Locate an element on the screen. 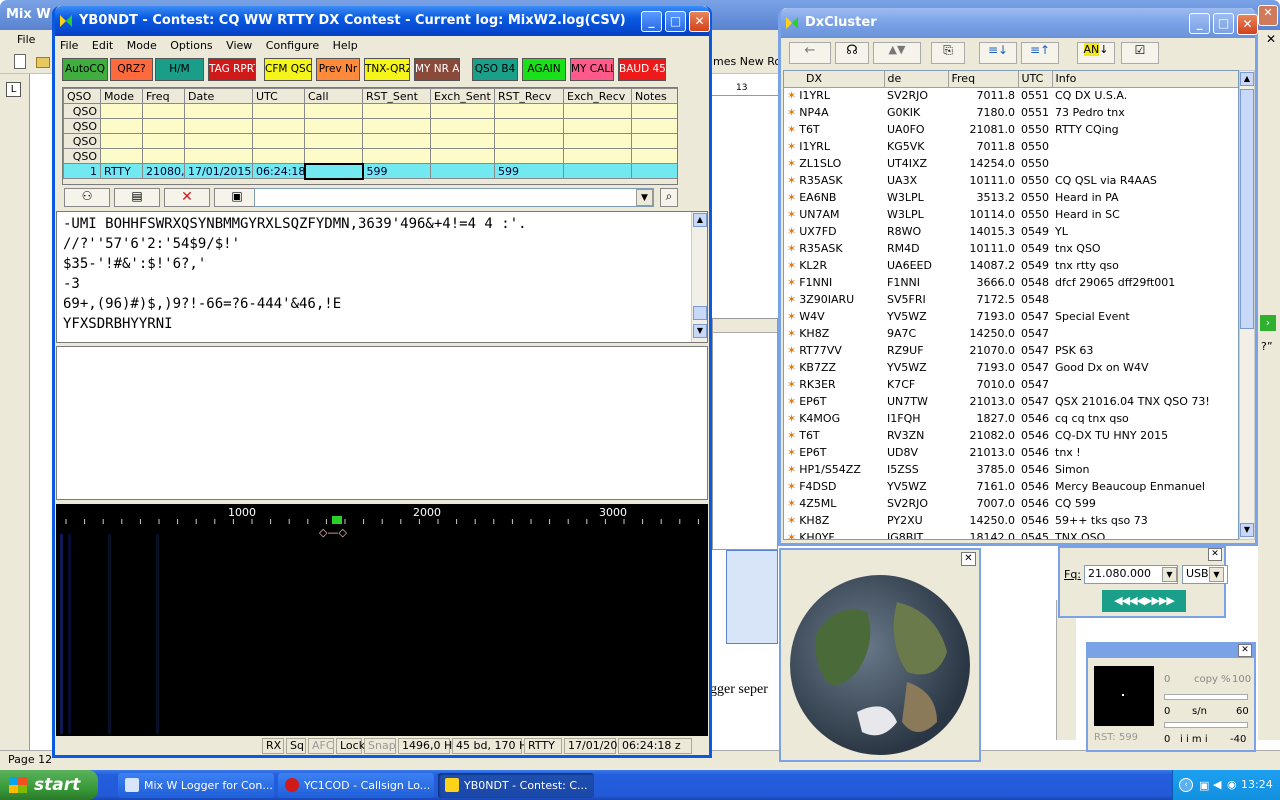 This screenshot has height=800, width=1280. macro-button: QSO B4 is located at coordinates (495, 69).